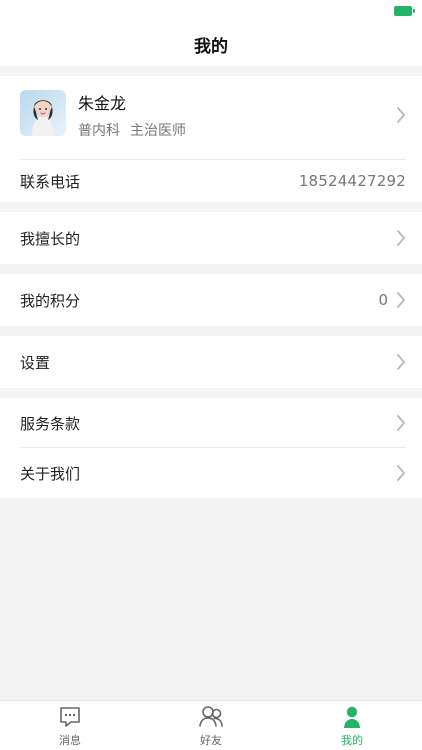  What do you see at coordinates (404, 11) in the screenshot?
I see `battery-icon` at bounding box center [404, 11].